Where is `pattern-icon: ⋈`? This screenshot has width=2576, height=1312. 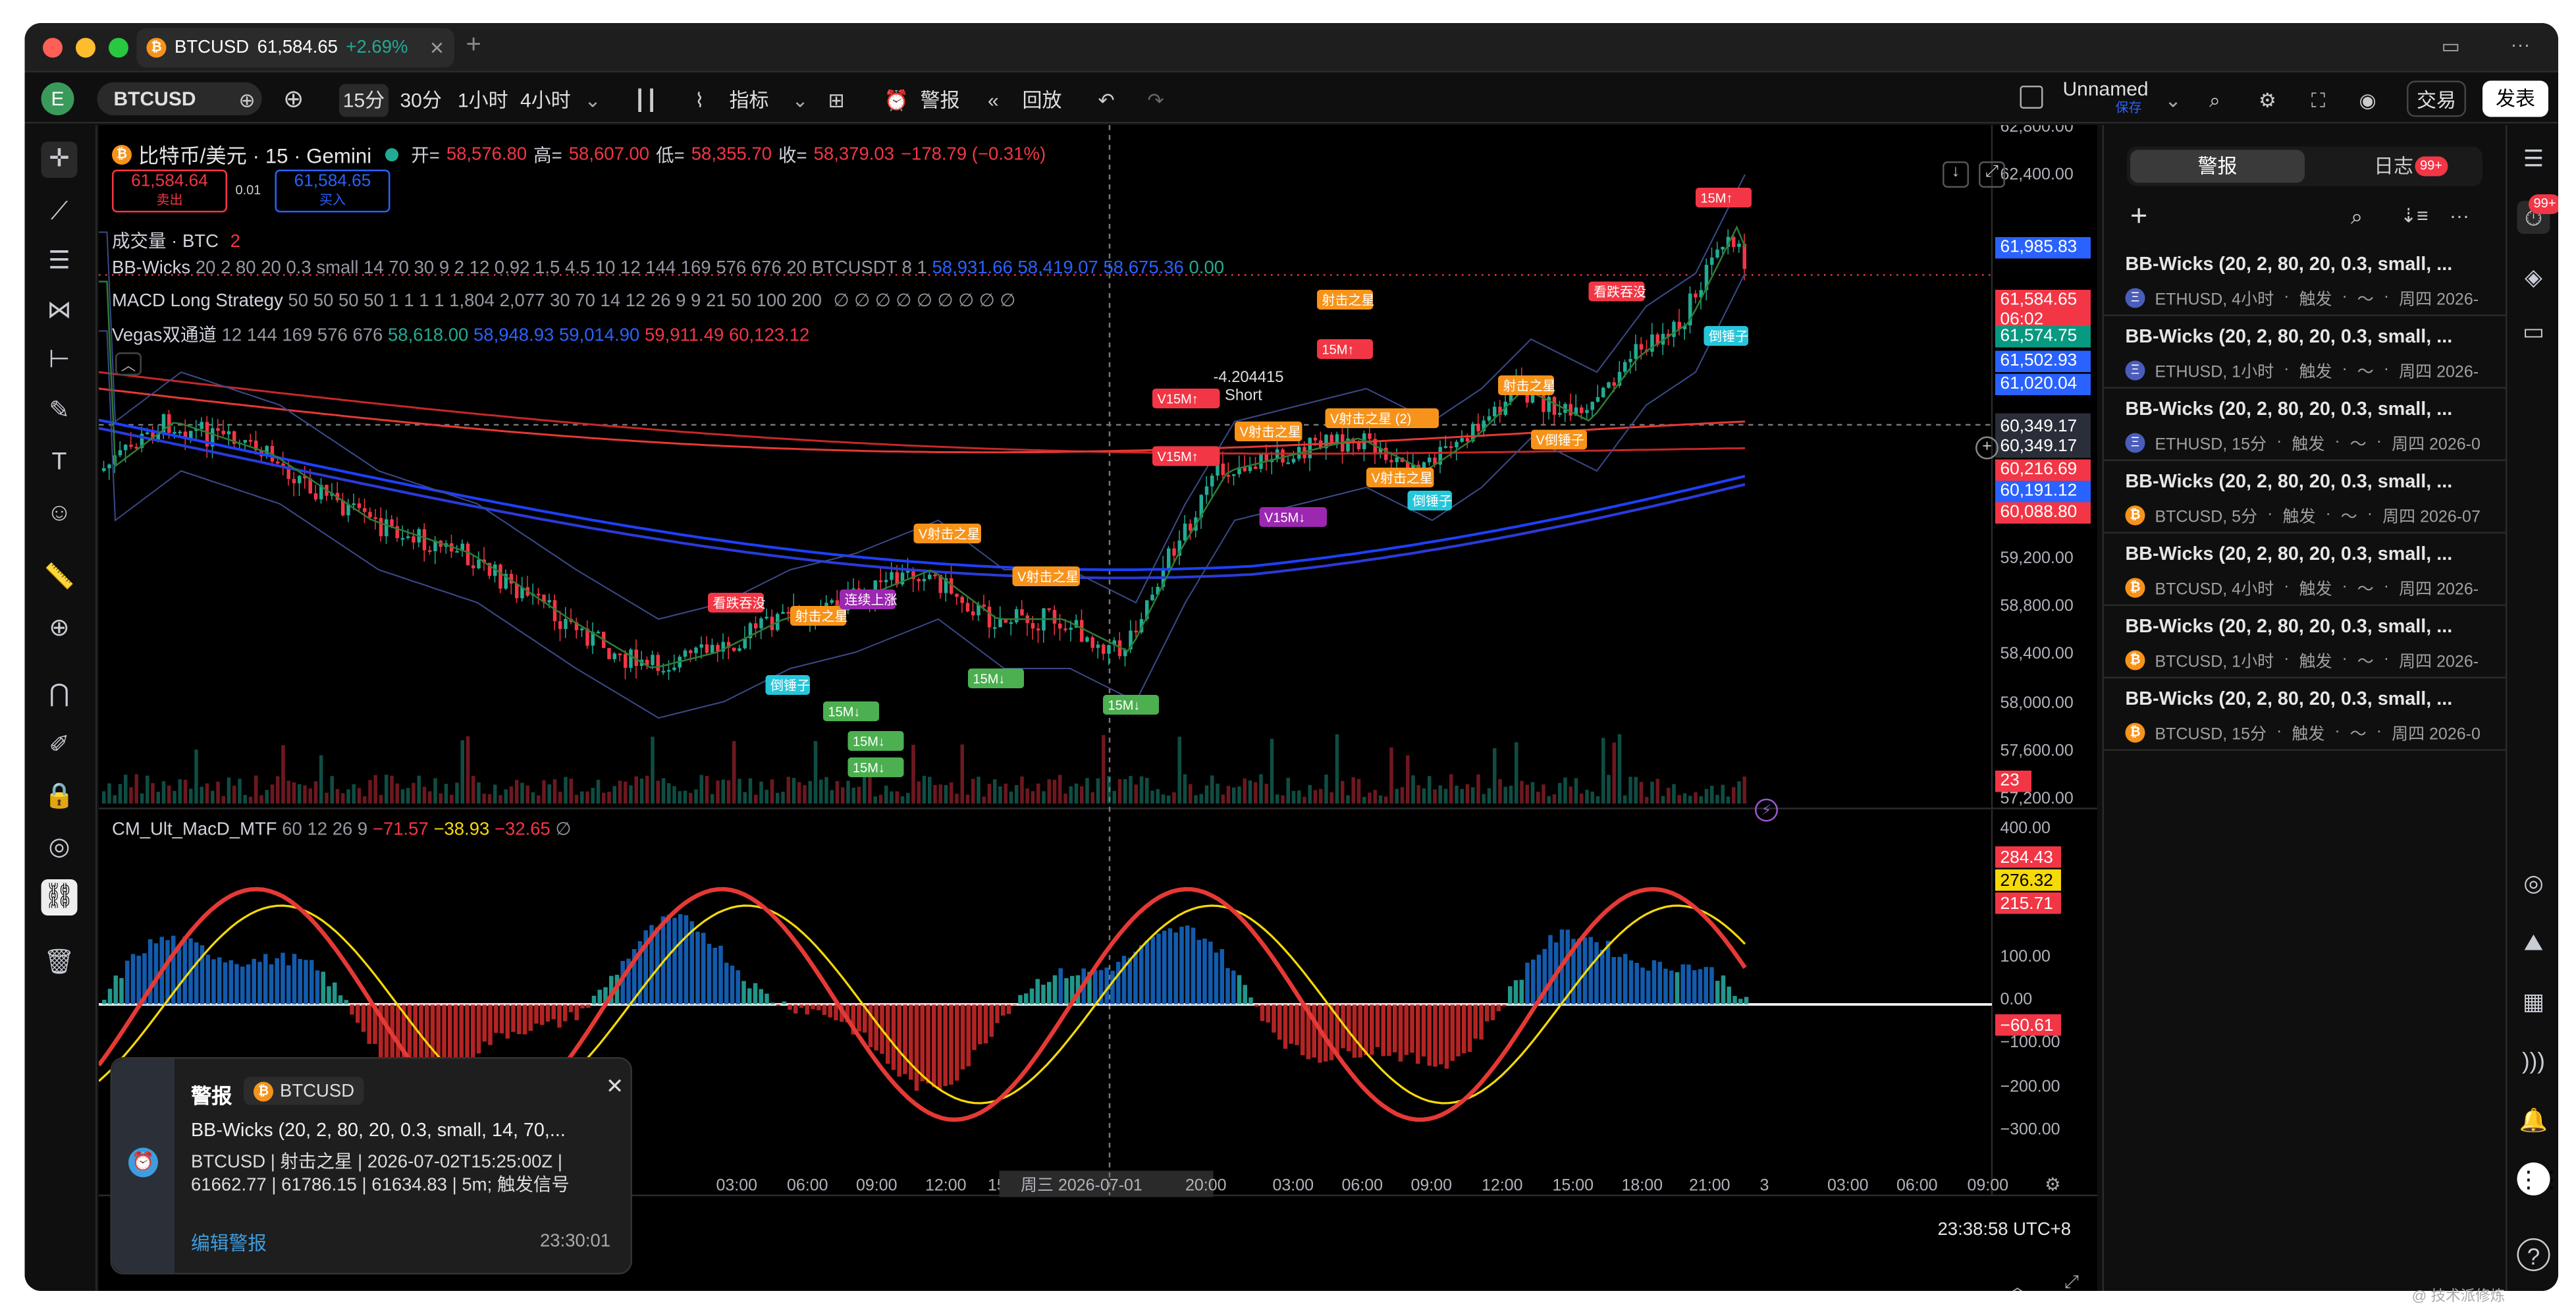
pattern-icon: ⋈ is located at coordinates (59, 311).